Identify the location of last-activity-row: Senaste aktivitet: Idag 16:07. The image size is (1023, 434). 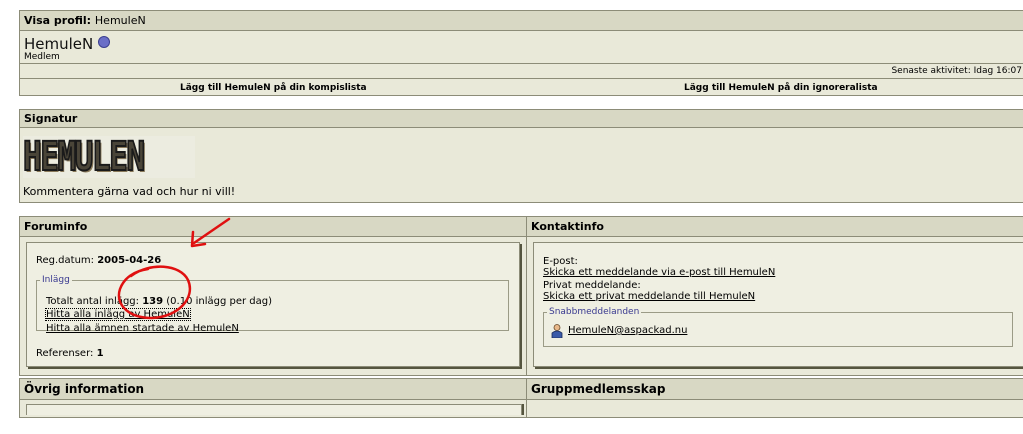
(521, 71).